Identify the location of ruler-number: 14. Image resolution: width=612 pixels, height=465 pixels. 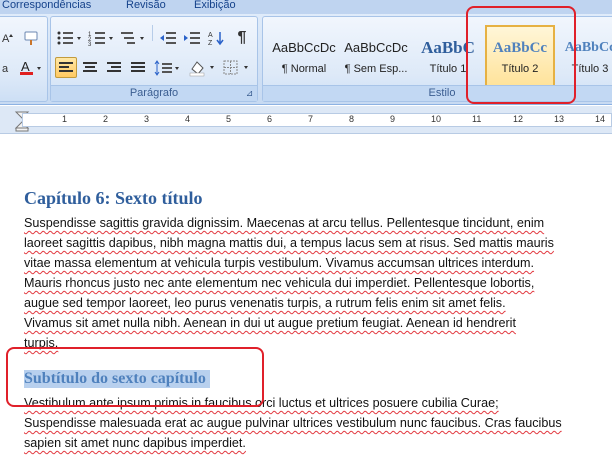
(600, 119).